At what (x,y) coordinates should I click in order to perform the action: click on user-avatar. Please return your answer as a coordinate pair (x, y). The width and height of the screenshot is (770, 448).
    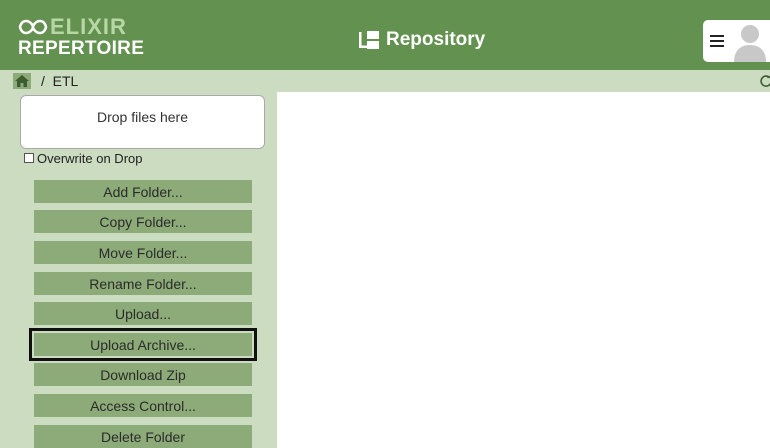
    Looking at the image, I should click on (750, 41).